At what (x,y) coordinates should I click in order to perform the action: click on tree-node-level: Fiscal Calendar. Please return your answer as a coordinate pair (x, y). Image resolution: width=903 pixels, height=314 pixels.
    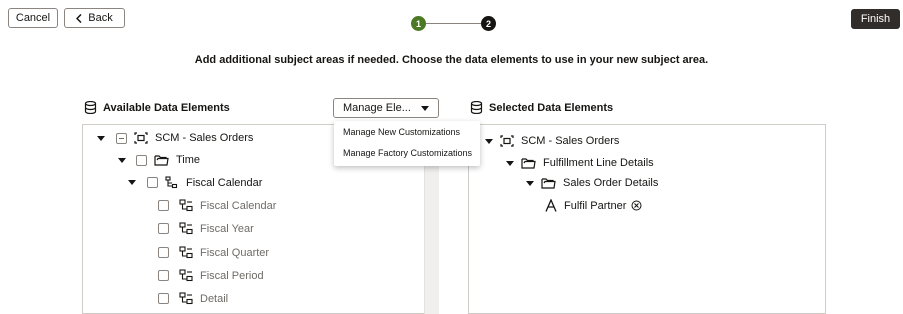
    Looking at the image, I should click on (217, 205).